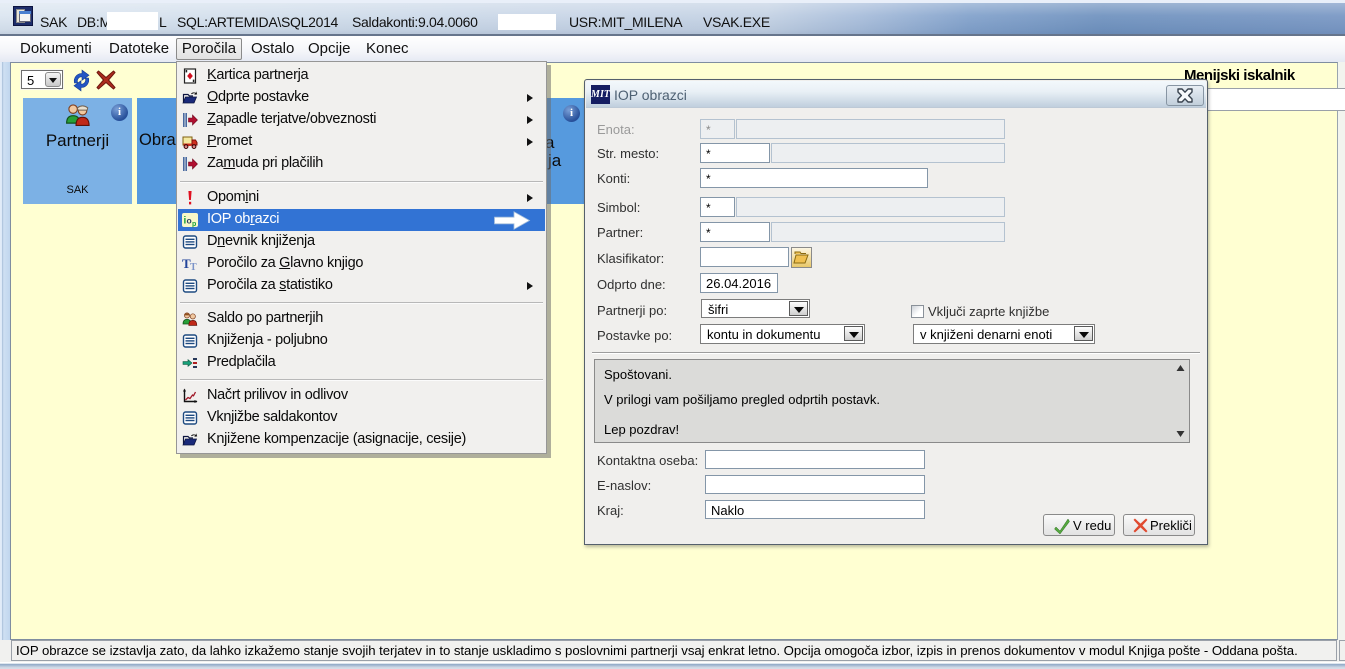 The width and height of the screenshot is (1345, 669). I want to click on svg-text: p, so click(194, 224).